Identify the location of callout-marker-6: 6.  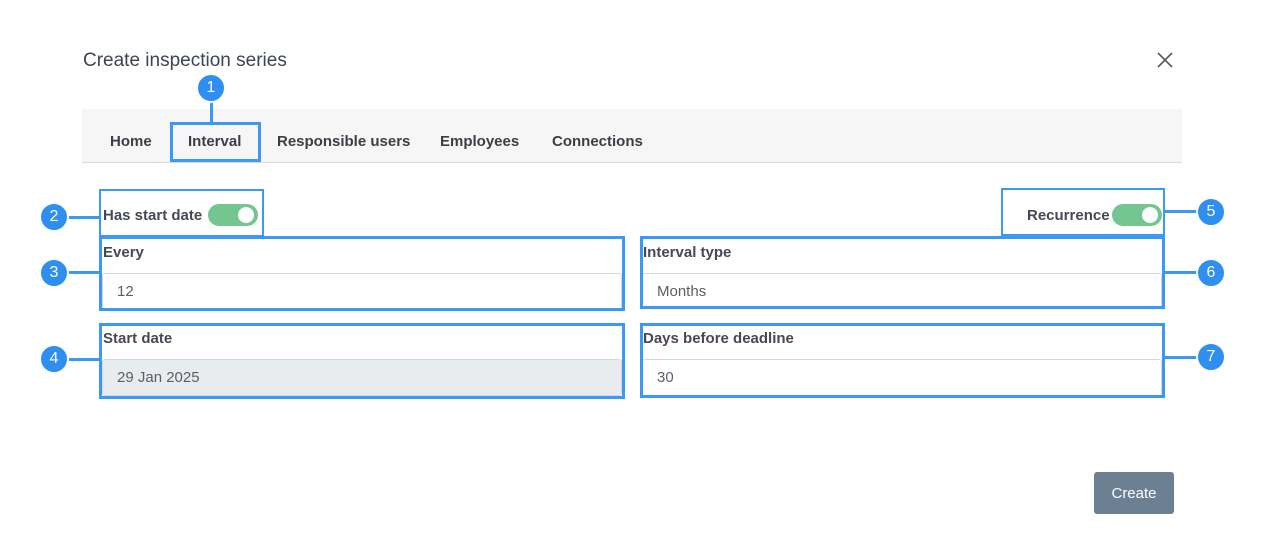
(1211, 273).